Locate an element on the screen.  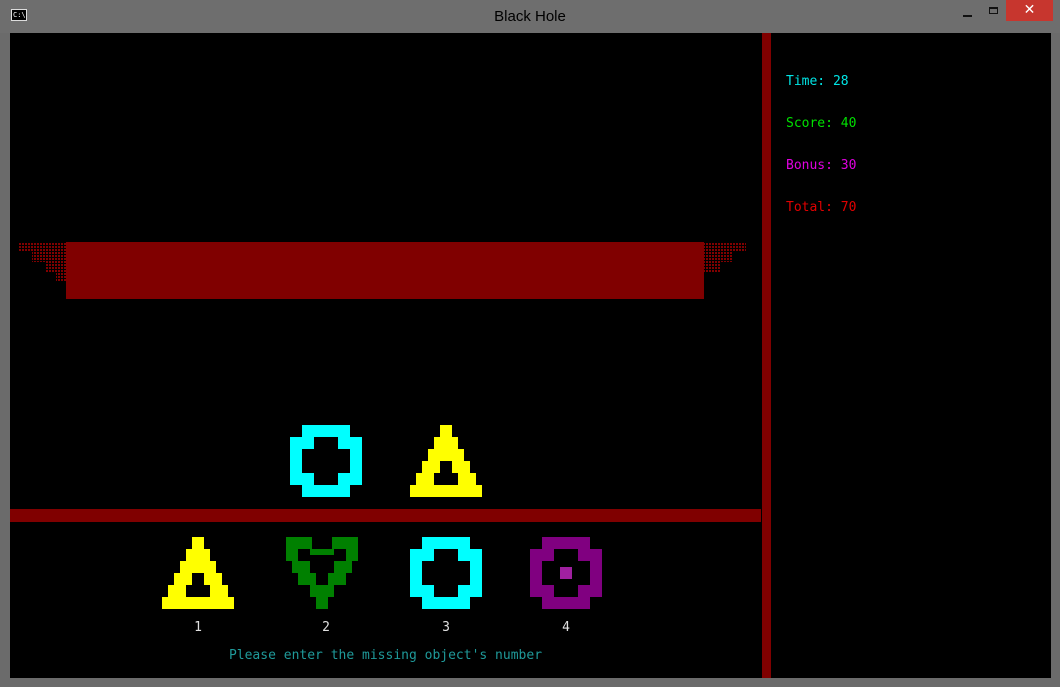
title-bar: C:\ Black Hole ✕ is located at coordinates (530, 16).